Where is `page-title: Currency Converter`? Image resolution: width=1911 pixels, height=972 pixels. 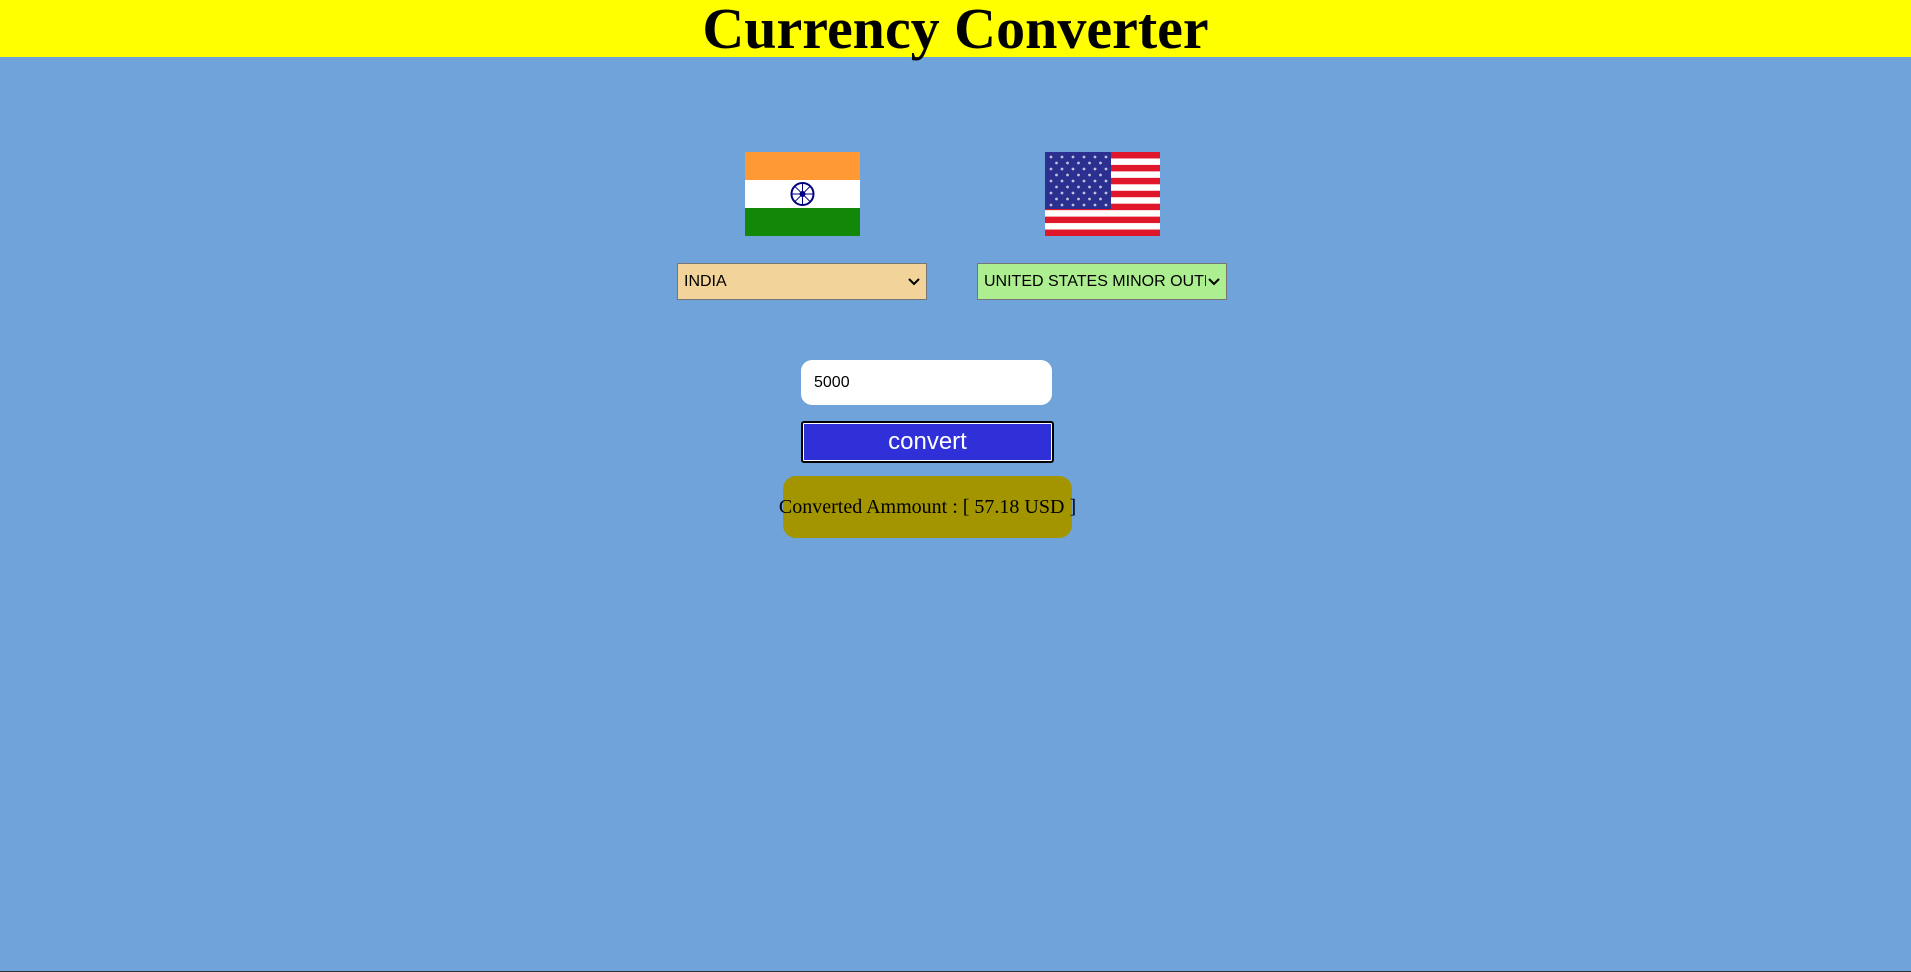 page-title: Currency Converter is located at coordinates (955, 30).